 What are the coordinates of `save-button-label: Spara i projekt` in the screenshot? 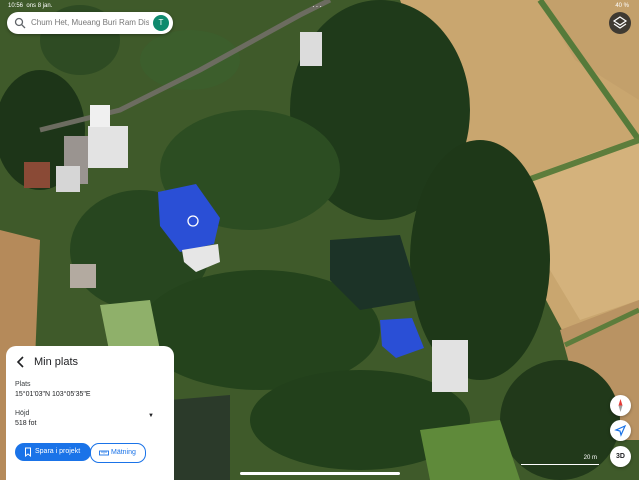 It's located at (58, 451).